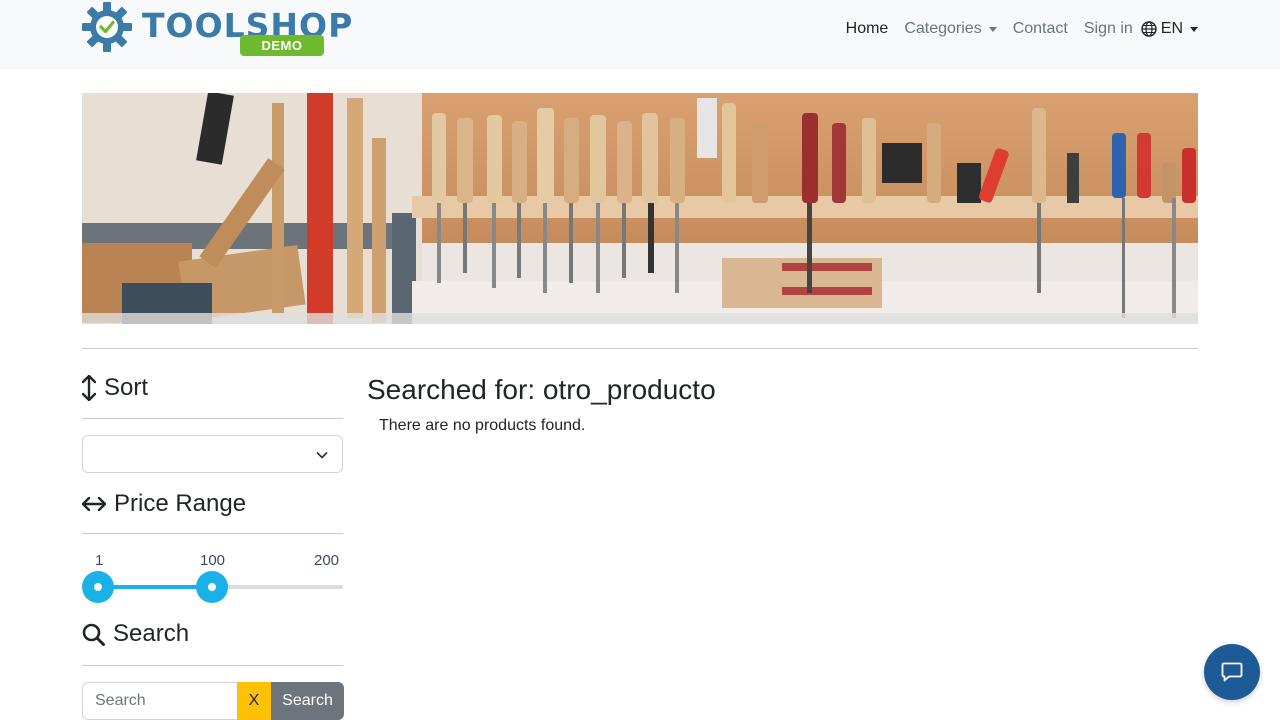  What do you see at coordinates (943, 28) in the screenshot?
I see `nav-categories-label: Categories` at bounding box center [943, 28].